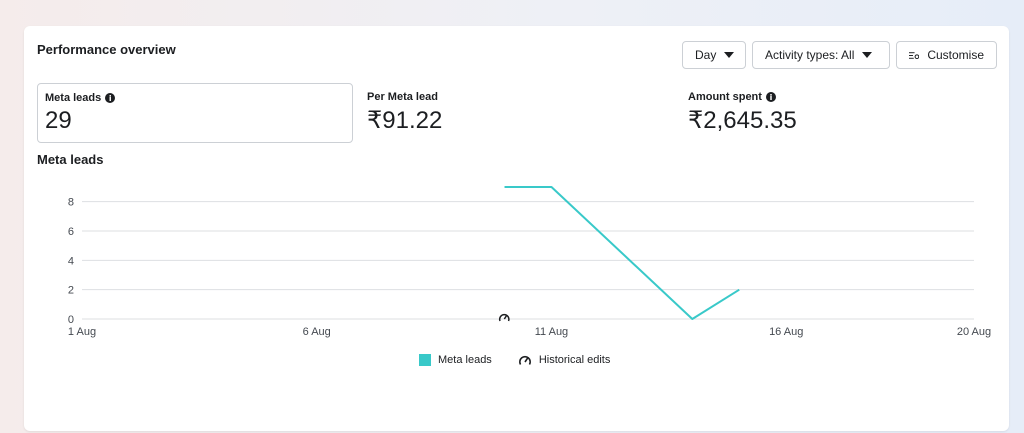  What do you see at coordinates (71, 320) in the screenshot?
I see `y-tick-label: 0` at bounding box center [71, 320].